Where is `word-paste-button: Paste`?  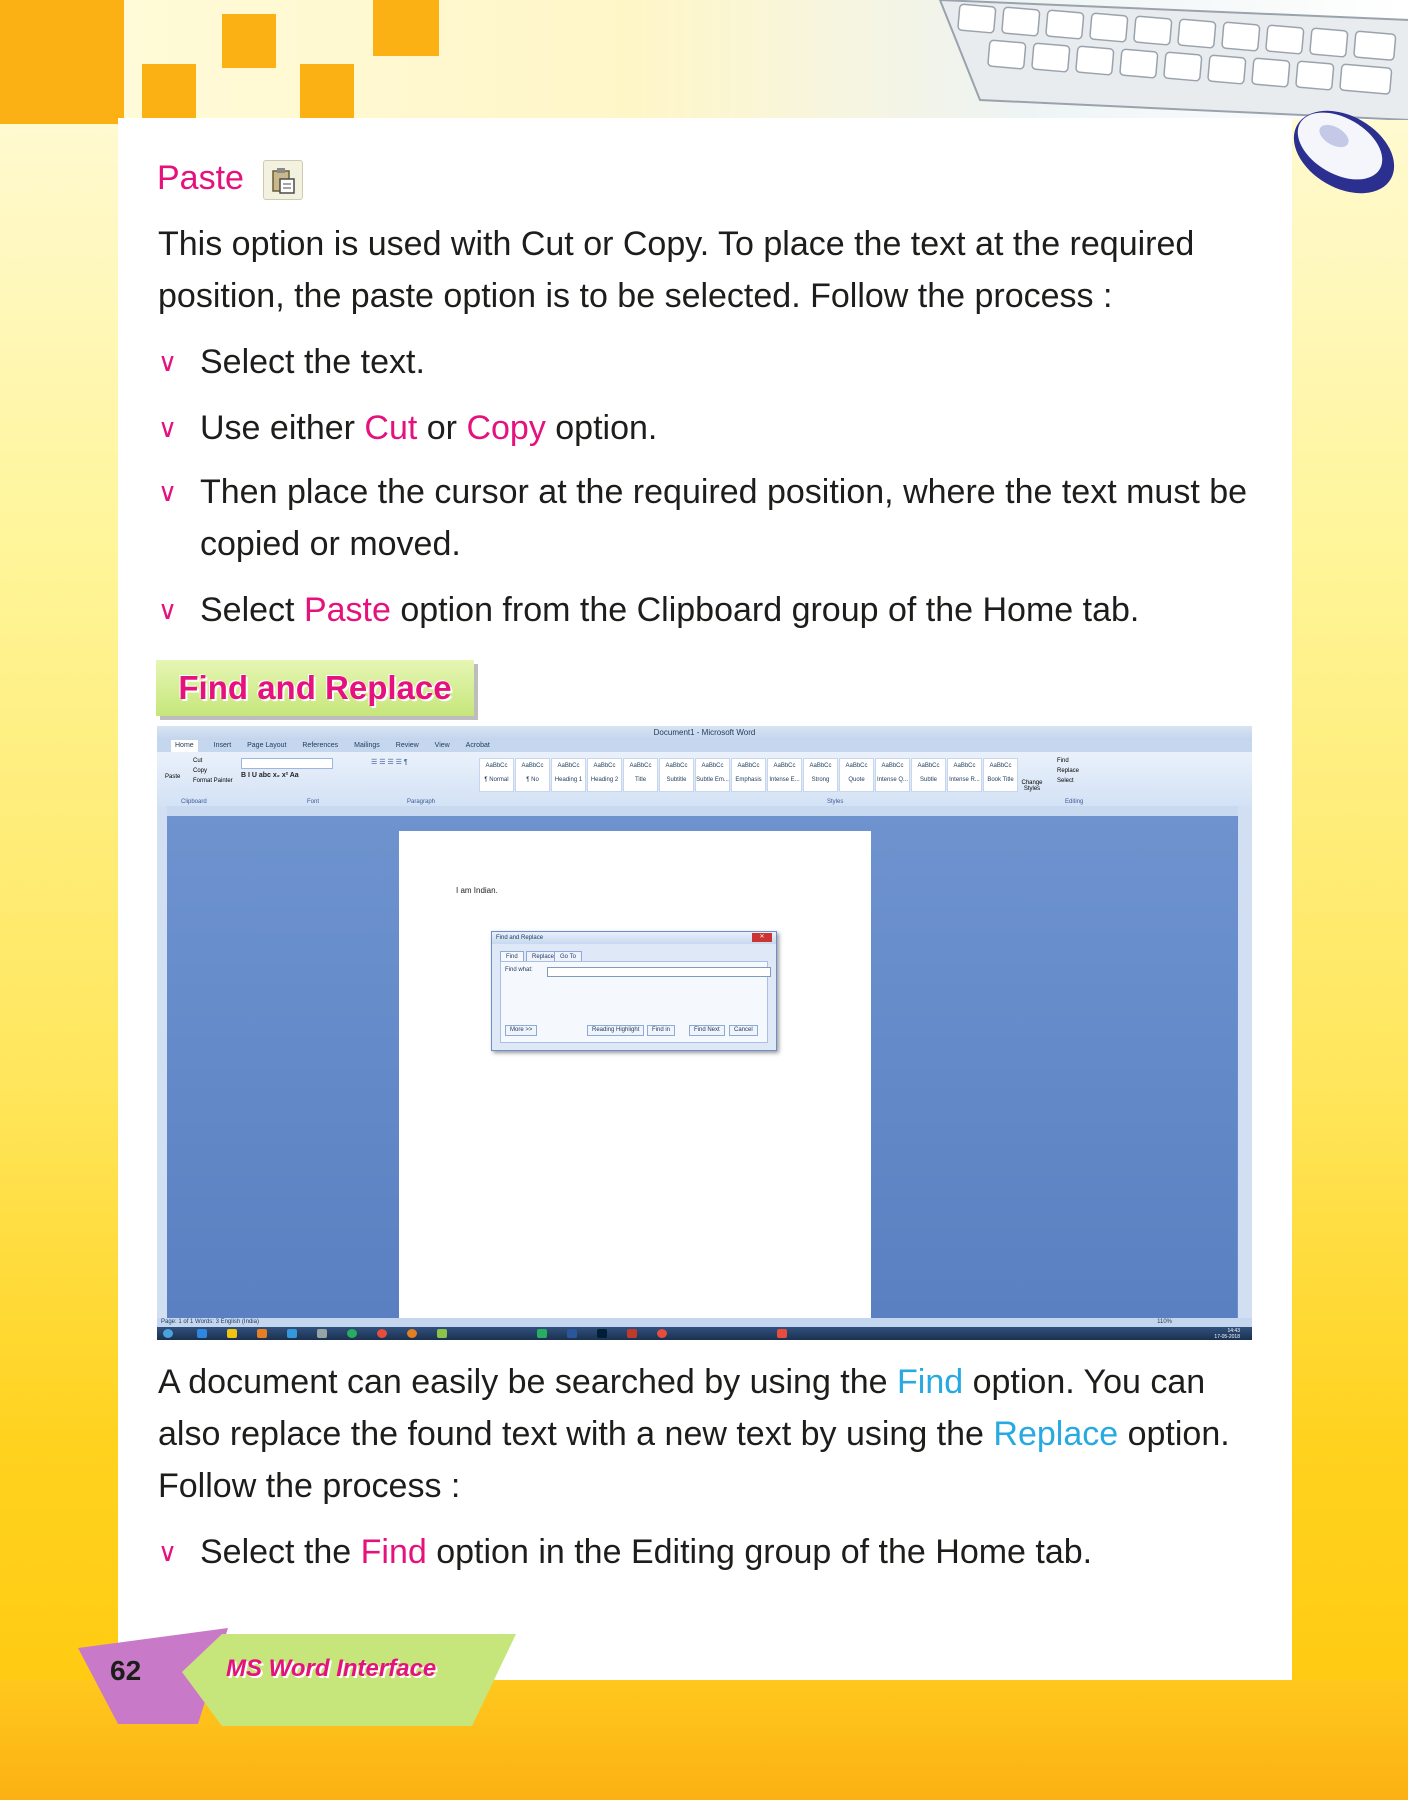 word-paste-button: Paste is located at coordinates (172, 777).